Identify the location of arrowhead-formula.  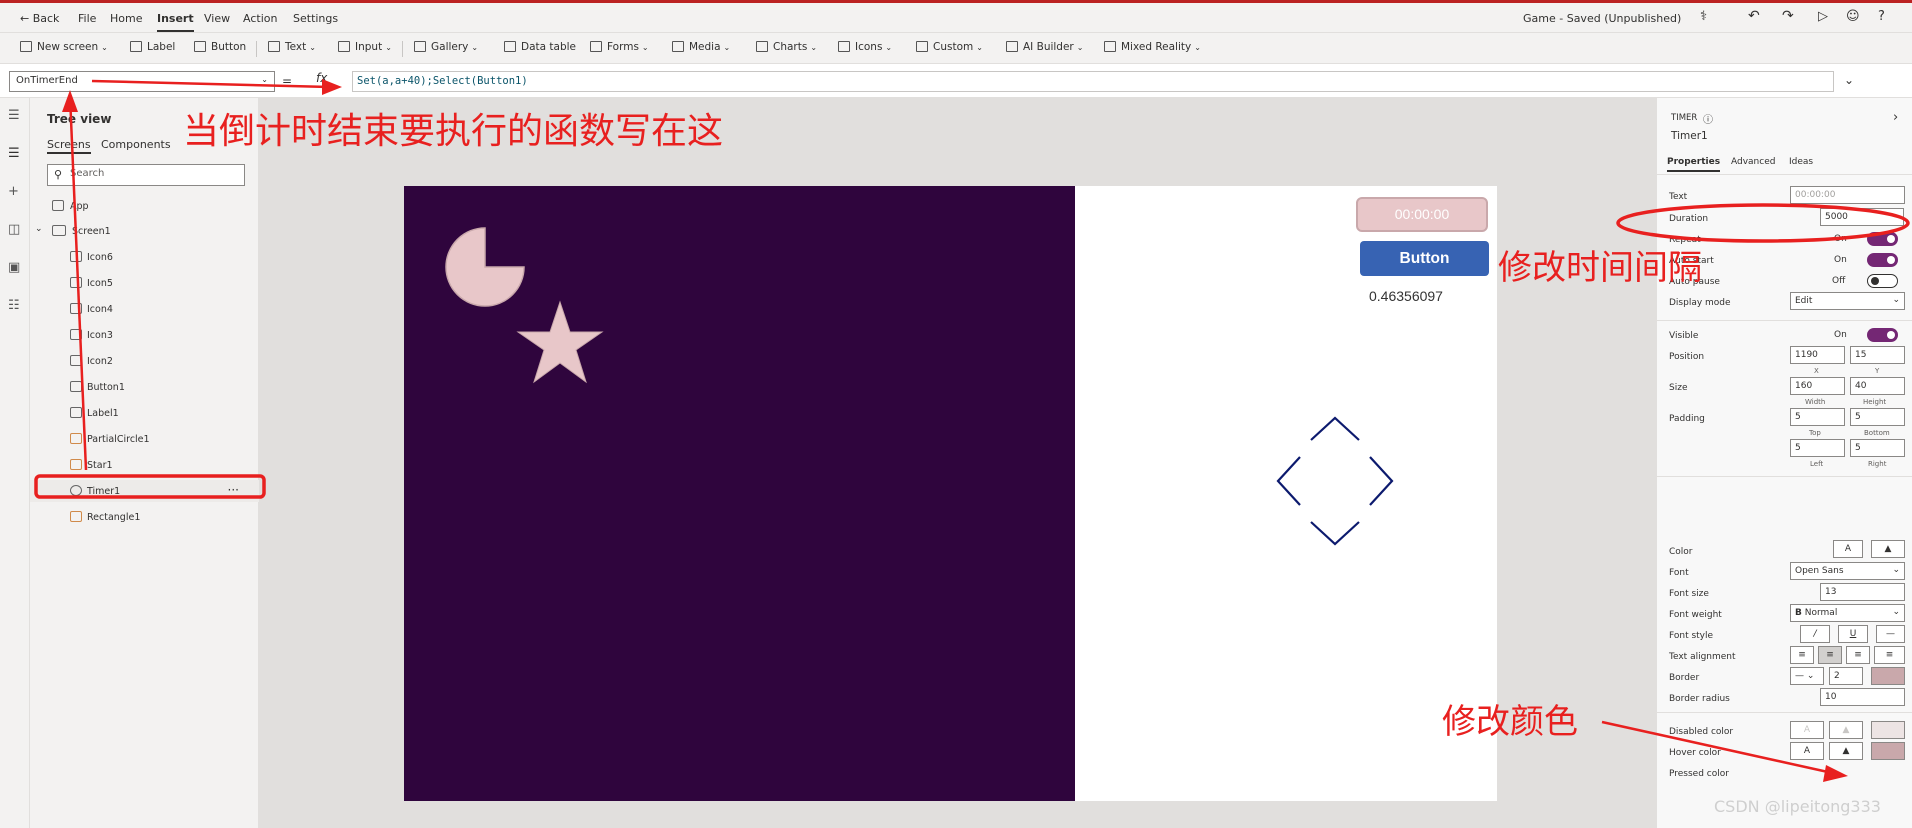
(332, 87).